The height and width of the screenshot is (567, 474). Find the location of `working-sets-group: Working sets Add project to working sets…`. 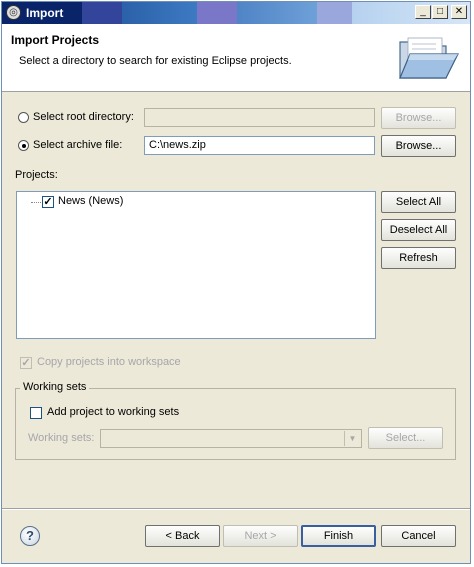

working-sets-group: Working sets Add project to working sets… is located at coordinates (235, 420).